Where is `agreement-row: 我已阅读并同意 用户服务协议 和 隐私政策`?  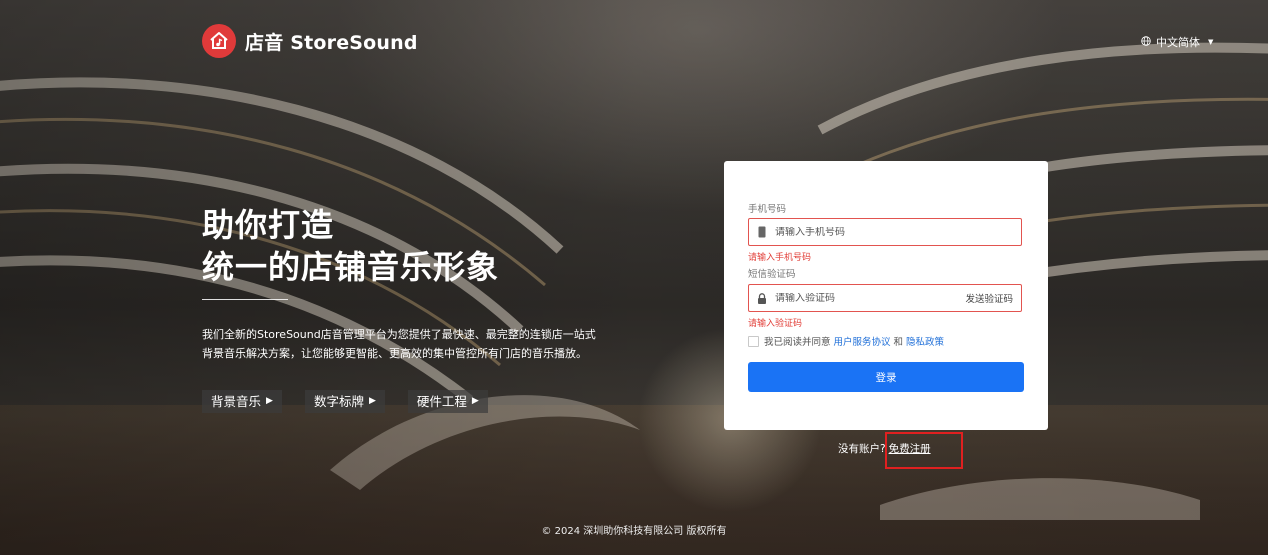 agreement-row: 我已阅读并同意 用户服务协议 和 隐私政策 is located at coordinates (847, 341).